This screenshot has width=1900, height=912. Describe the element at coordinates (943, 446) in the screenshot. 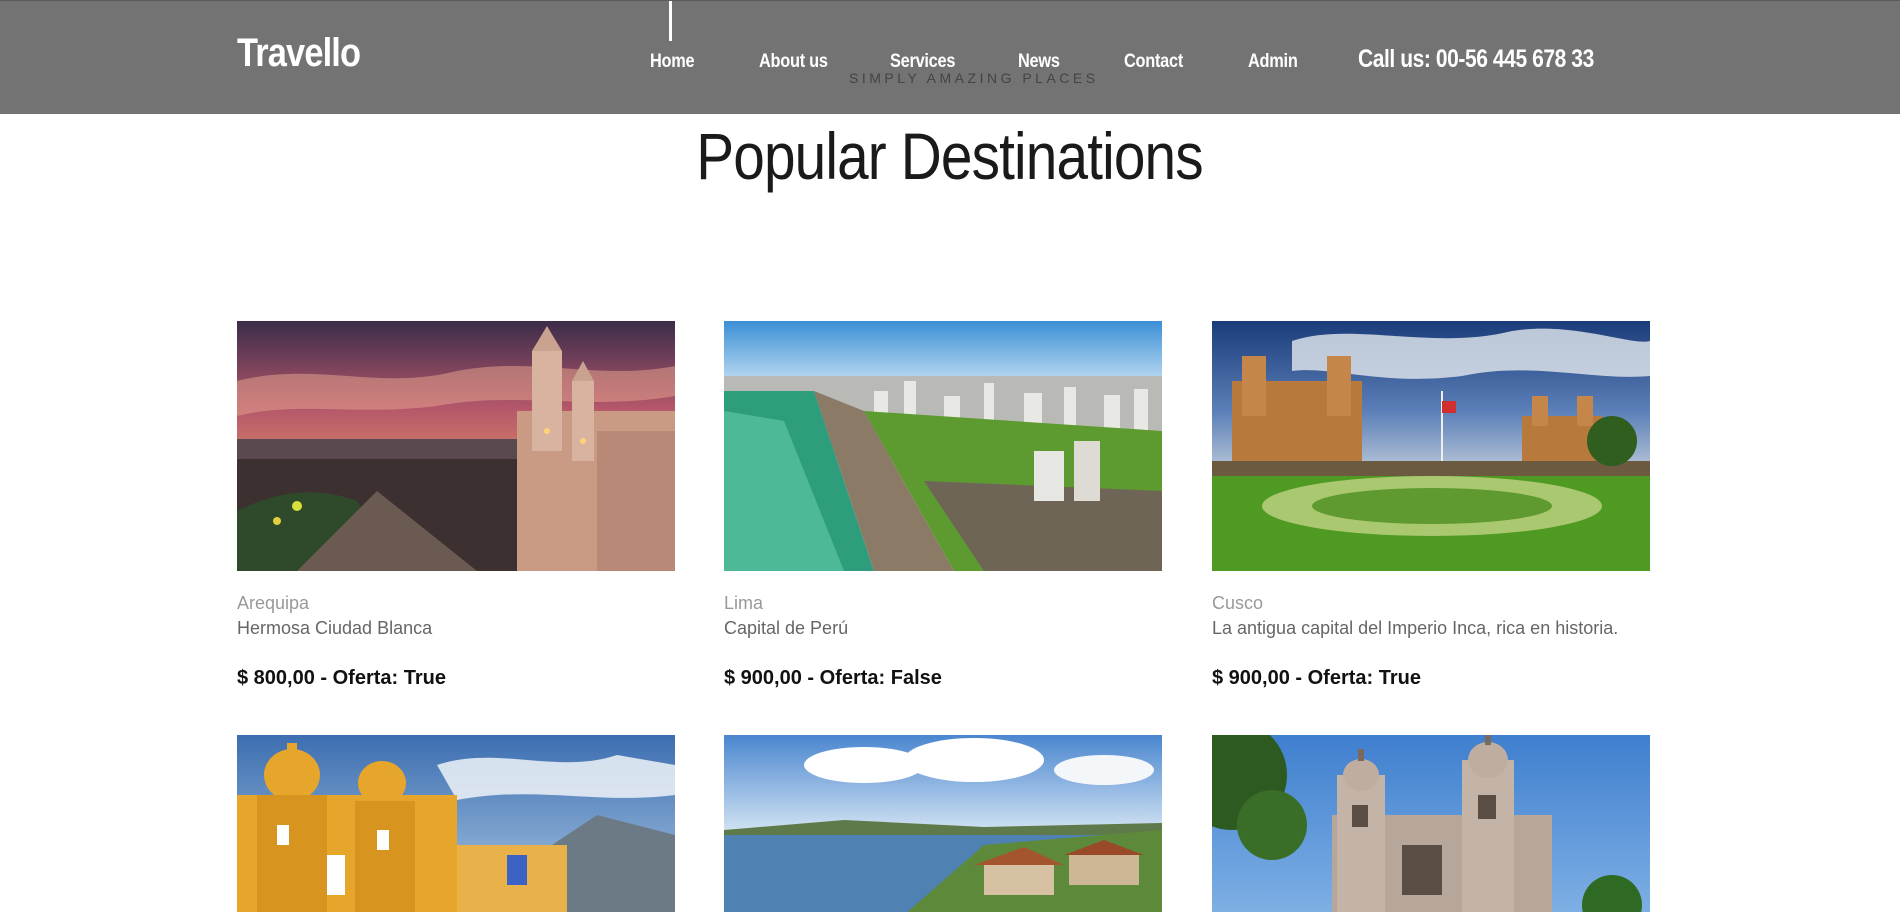

I see `destination-image-lima` at that location.